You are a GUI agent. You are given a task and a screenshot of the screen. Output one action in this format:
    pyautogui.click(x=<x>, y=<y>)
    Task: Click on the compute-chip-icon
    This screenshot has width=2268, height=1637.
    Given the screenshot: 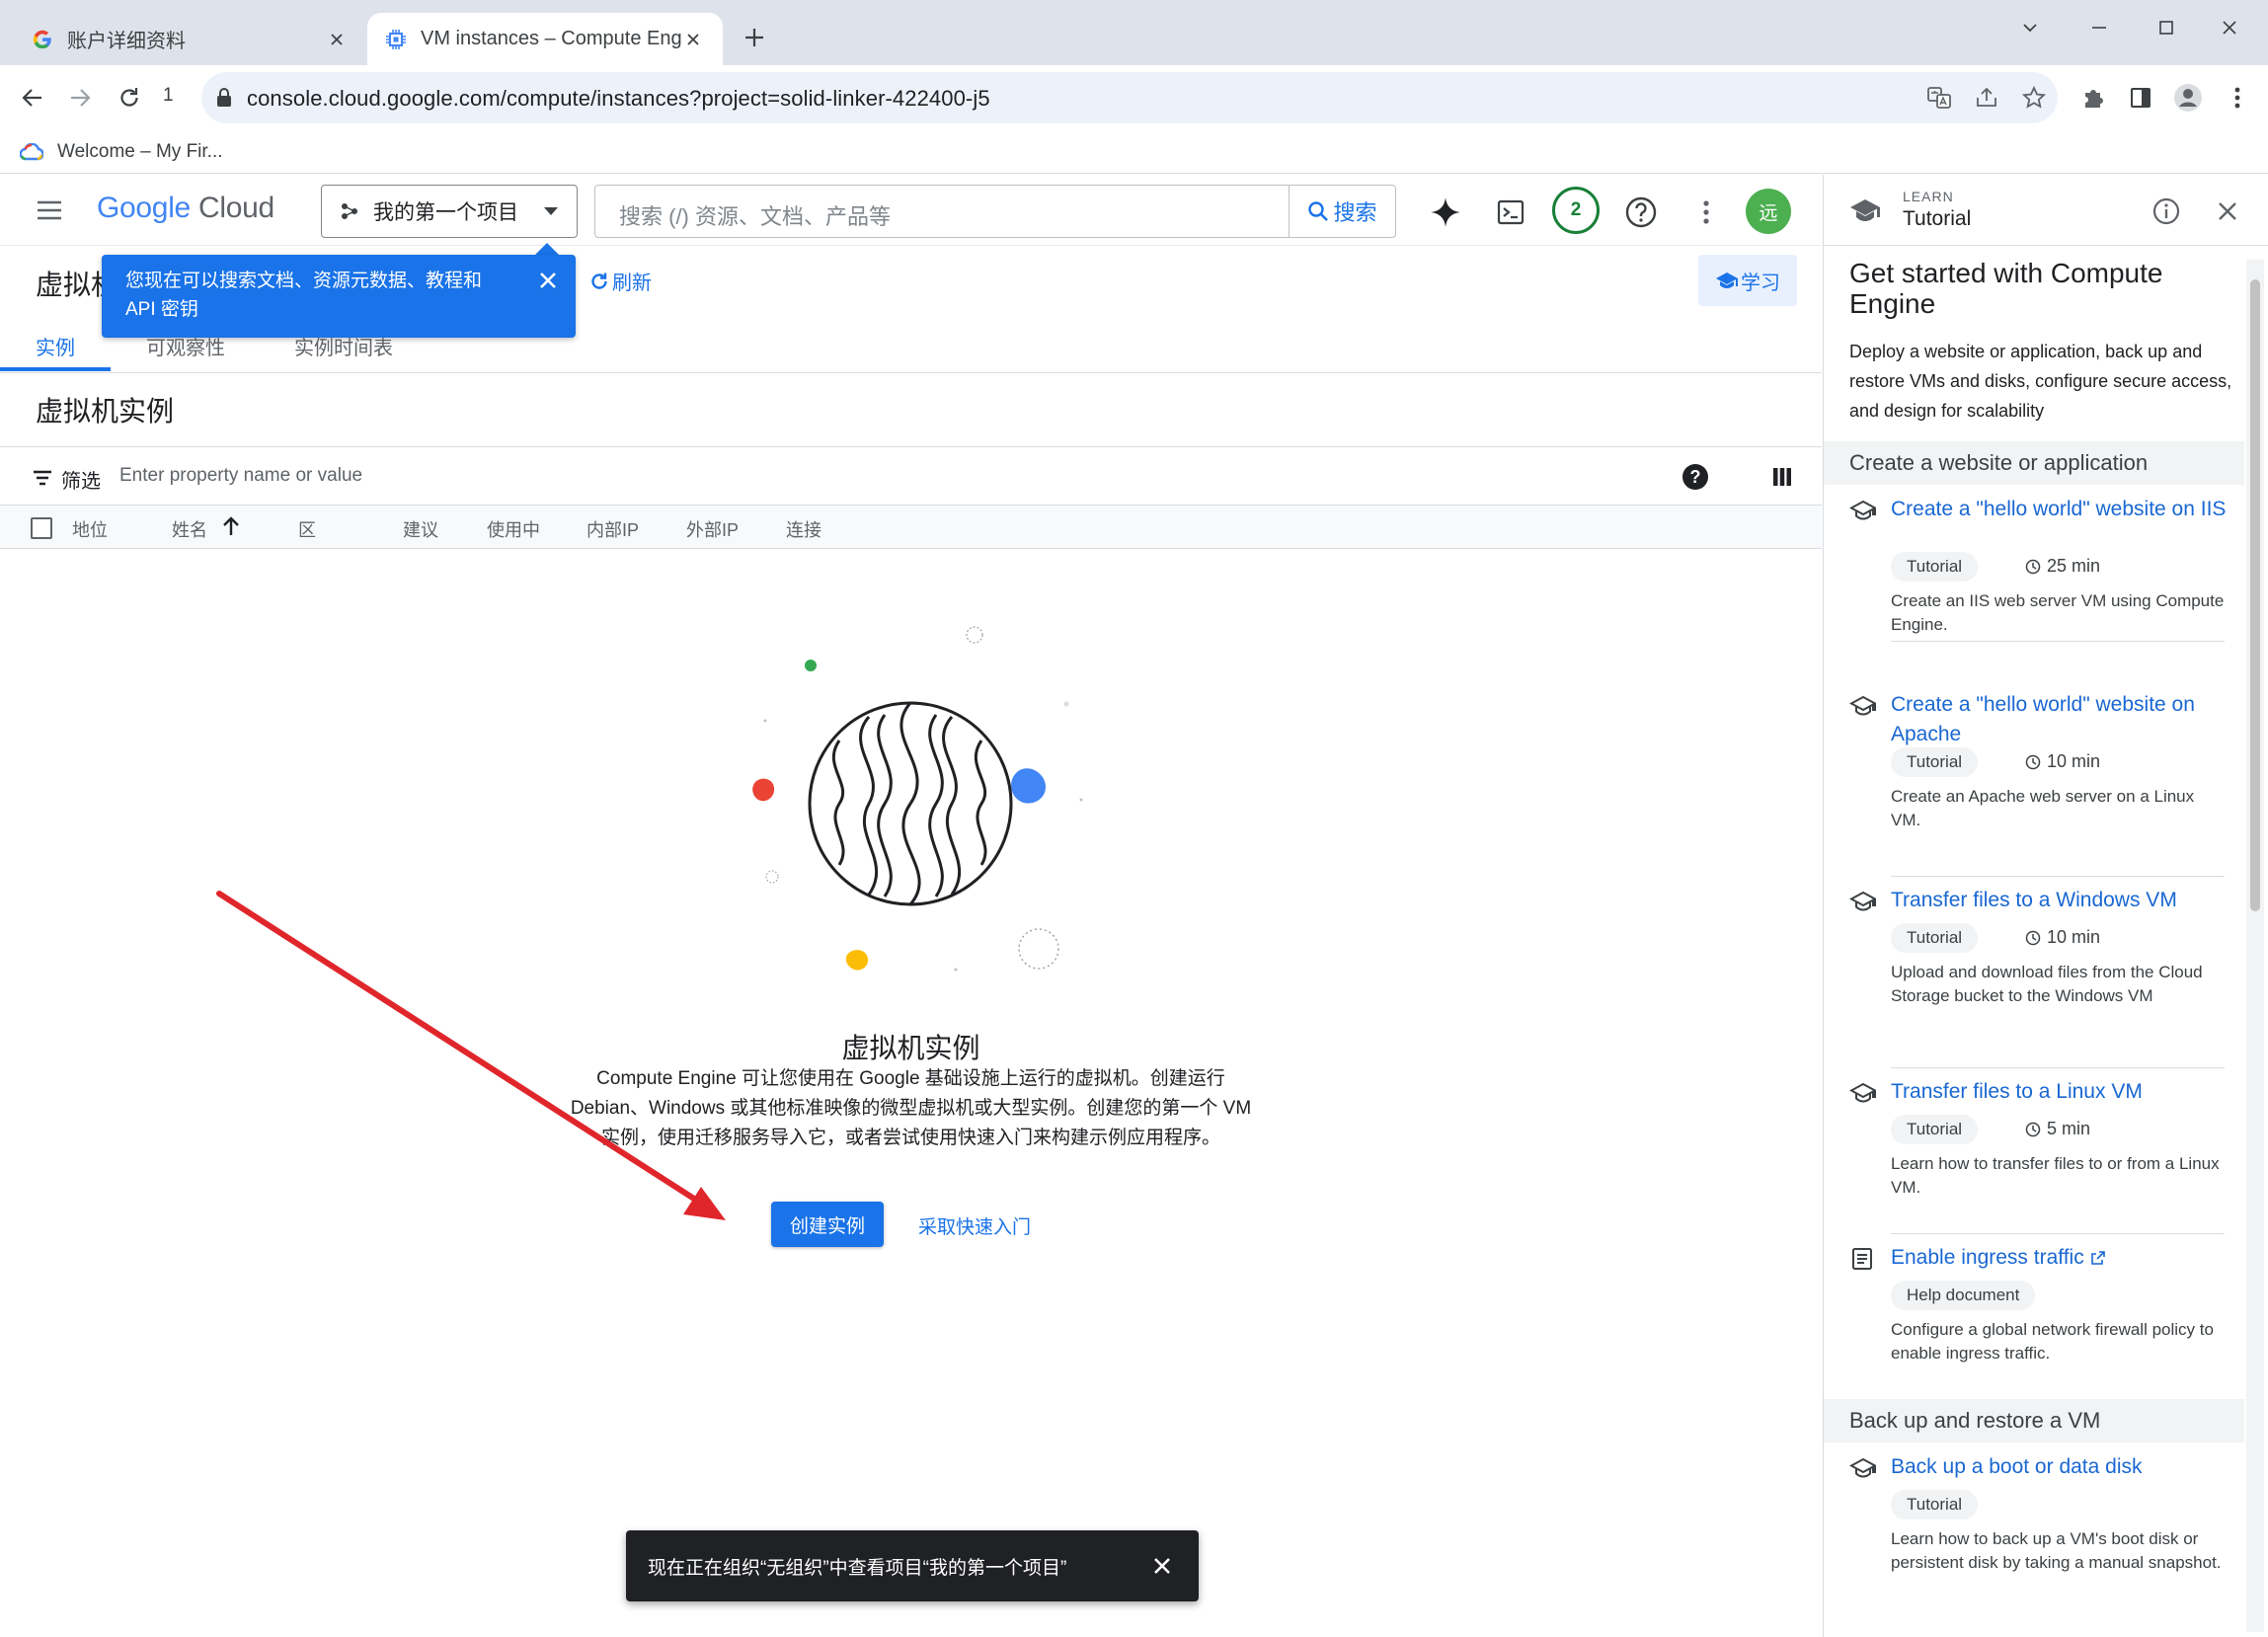 What is the action you would take?
    pyautogui.click(x=396, y=39)
    